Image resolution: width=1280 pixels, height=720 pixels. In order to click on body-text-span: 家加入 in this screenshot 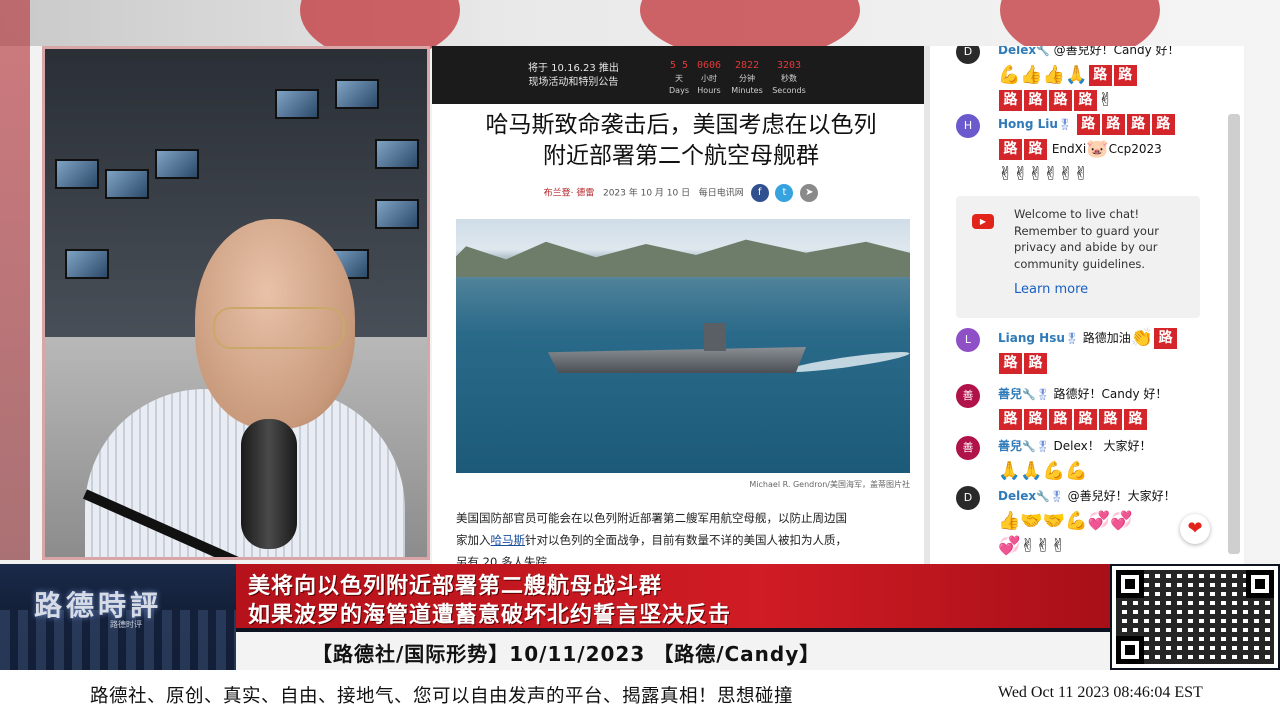, I will do `click(473, 540)`.